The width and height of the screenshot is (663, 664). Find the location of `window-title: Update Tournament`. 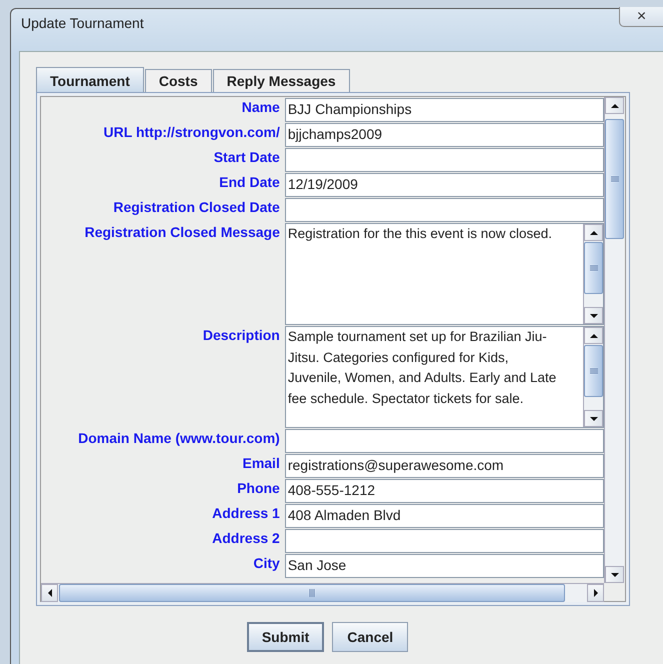

window-title: Update Tournament is located at coordinates (82, 23).